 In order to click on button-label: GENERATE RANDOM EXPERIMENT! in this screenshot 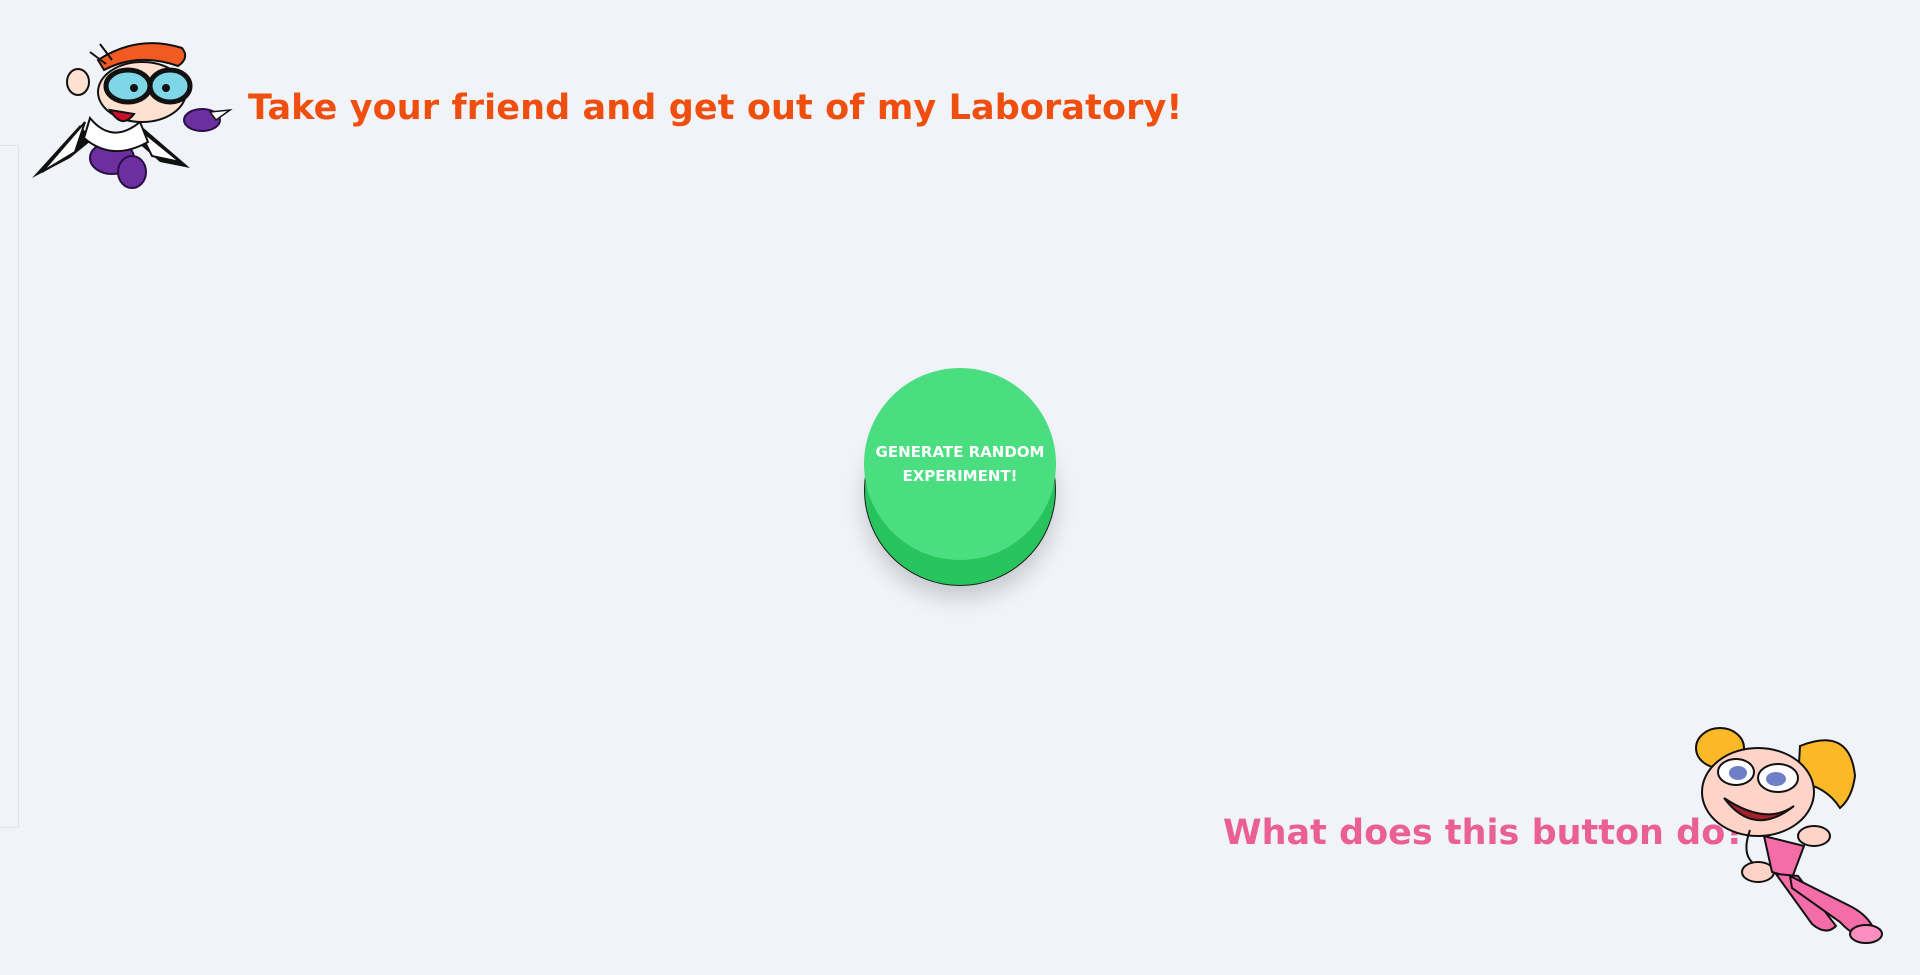, I will do `click(960, 464)`.